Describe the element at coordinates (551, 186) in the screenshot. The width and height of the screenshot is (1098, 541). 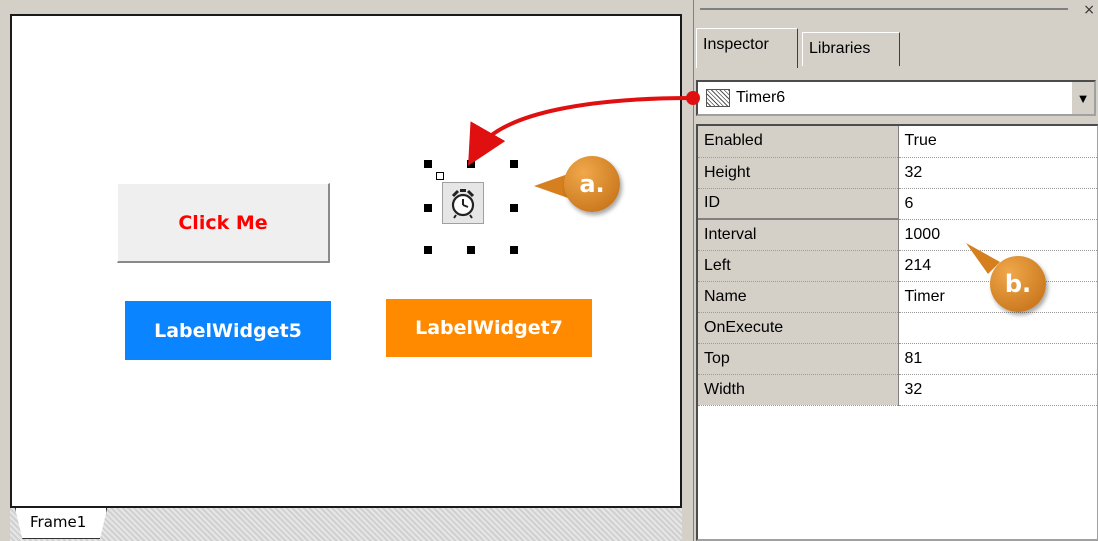
I see `callout-a-pointer` at that location.